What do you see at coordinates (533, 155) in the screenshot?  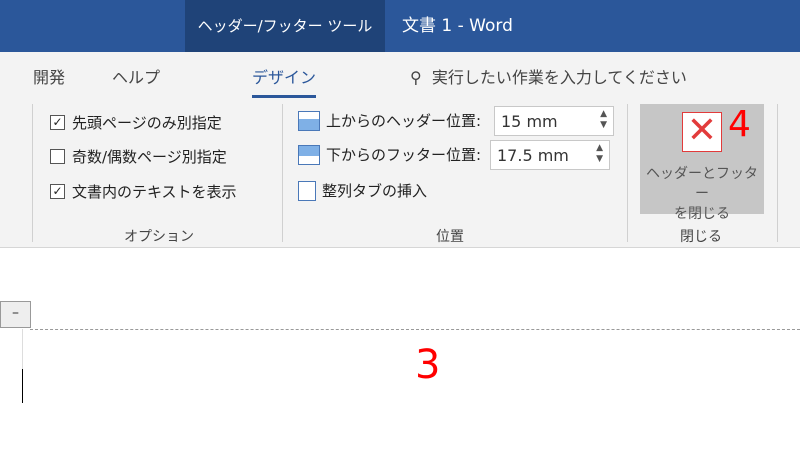 I see `spinner-value: 17.5 mm` at bounding box center [533, 155].